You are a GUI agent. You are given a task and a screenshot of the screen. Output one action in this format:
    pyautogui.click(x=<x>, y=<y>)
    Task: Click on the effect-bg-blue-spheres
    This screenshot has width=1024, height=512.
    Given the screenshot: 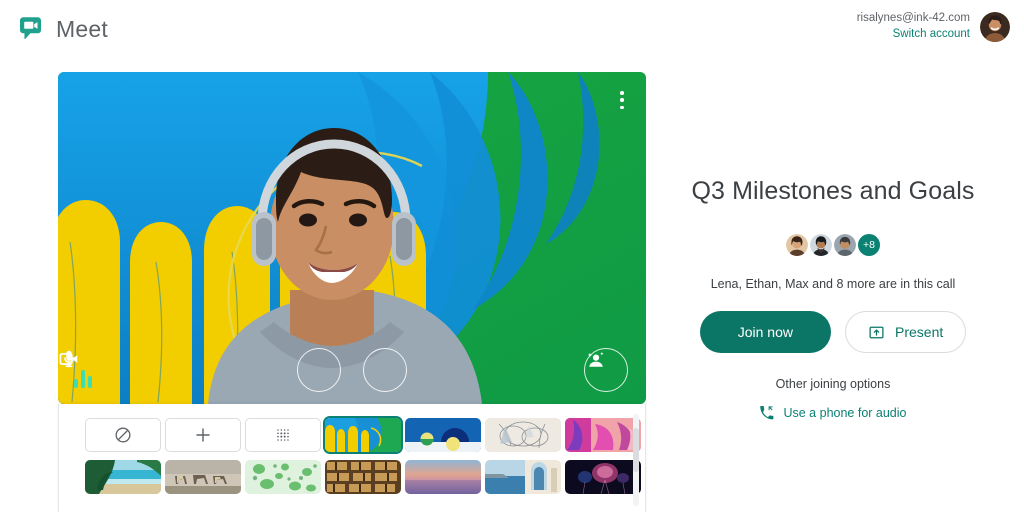 What is the action you would take?
    pyautogui.click(x=443, y=435)
    